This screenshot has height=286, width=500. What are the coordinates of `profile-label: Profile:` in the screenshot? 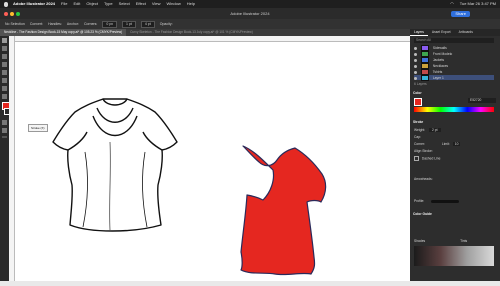 It's located at (419, 201).